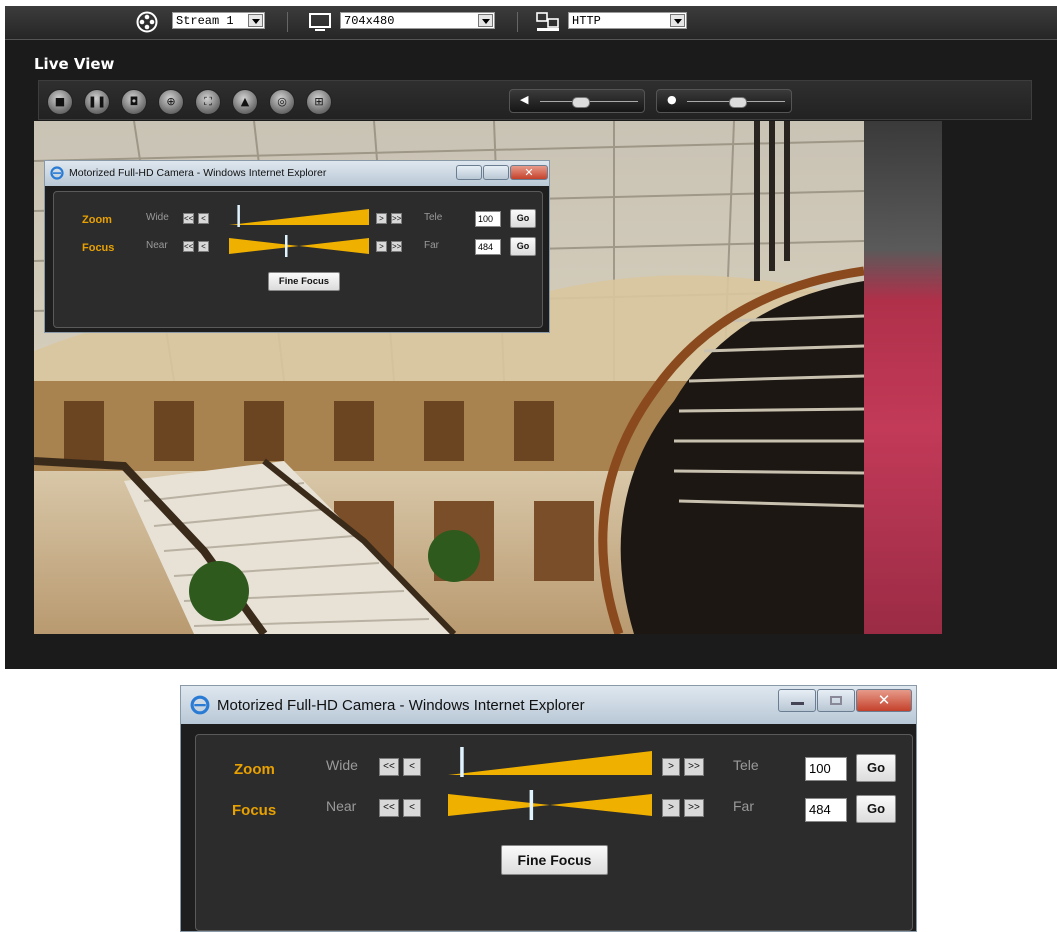  What do you see at coordinates (417, 20) in the screenshot?
I see `resolution-select: 704x480` at bounding box center [417, 20].